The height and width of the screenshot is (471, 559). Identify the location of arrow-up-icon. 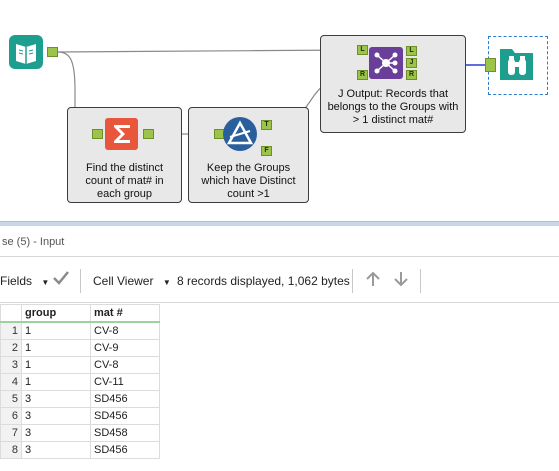
(373, 280).